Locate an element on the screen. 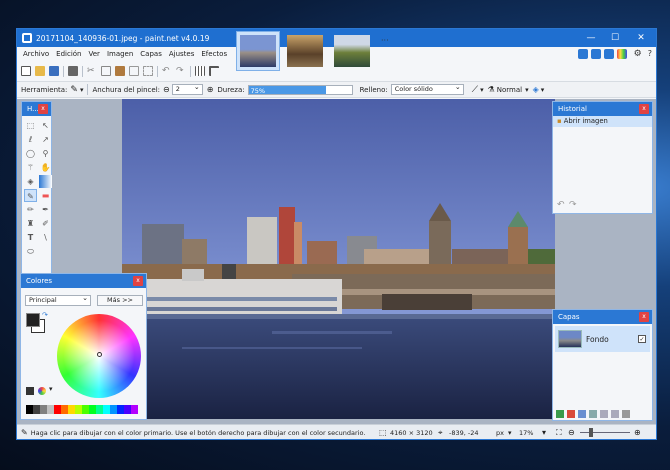 This screenshot has width=670, height=470. crop-icon is located at coordinates (134, 71).